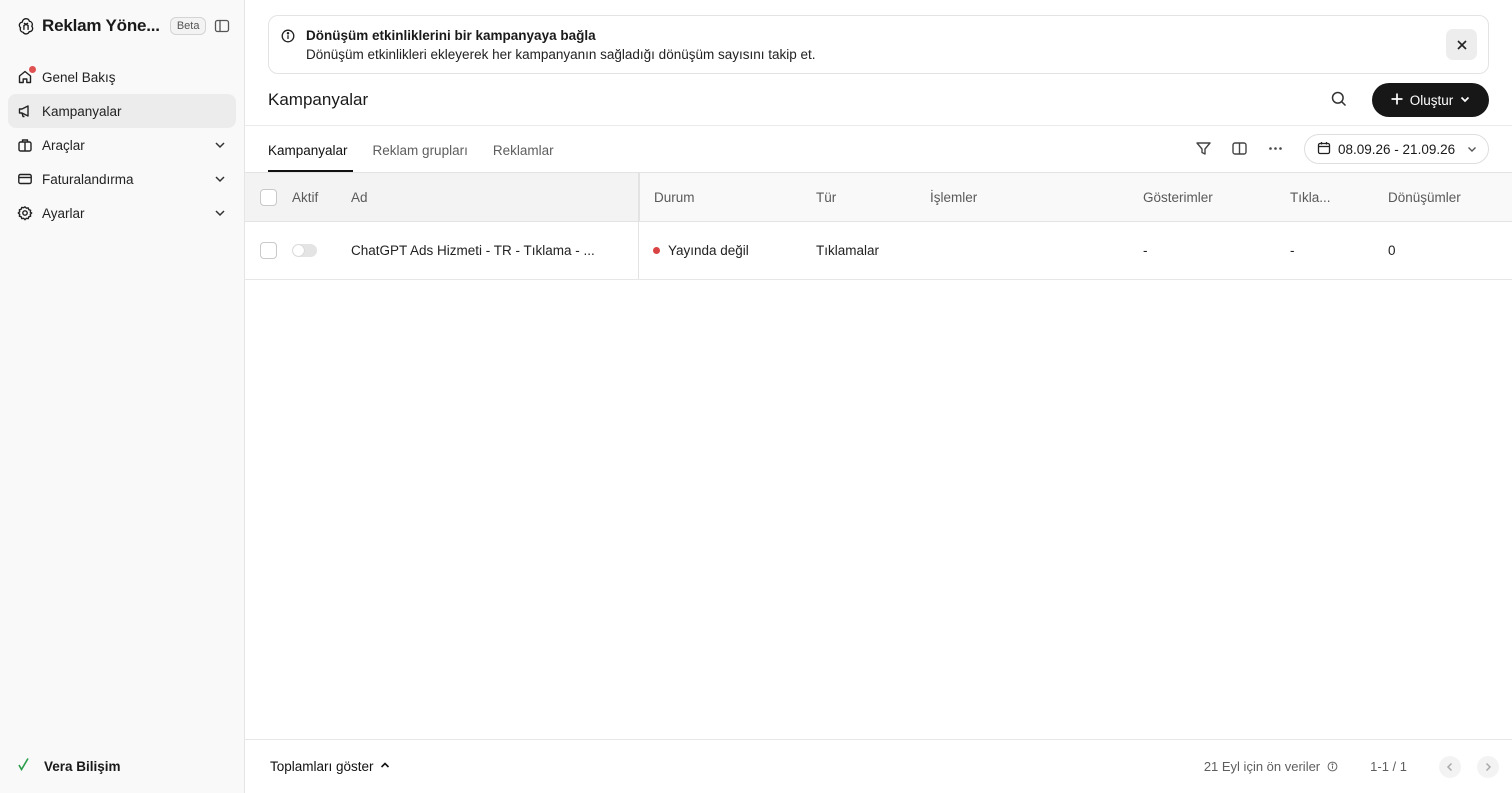  I want to click on column-header-name: Ad, so click(495, 197).